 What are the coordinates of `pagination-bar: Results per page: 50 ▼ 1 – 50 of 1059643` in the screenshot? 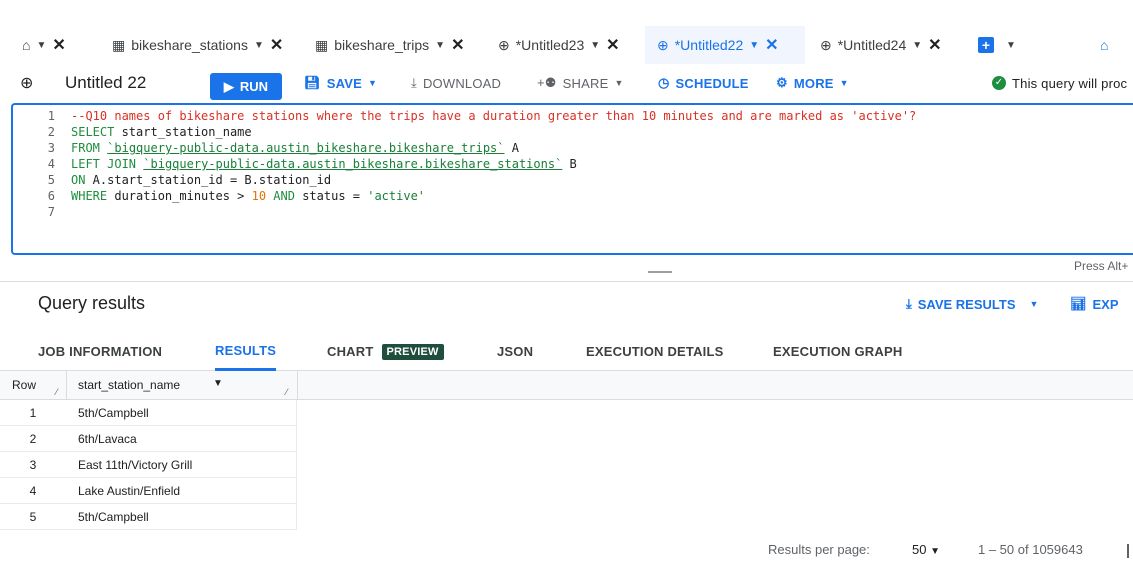 It's located at (566, 551).